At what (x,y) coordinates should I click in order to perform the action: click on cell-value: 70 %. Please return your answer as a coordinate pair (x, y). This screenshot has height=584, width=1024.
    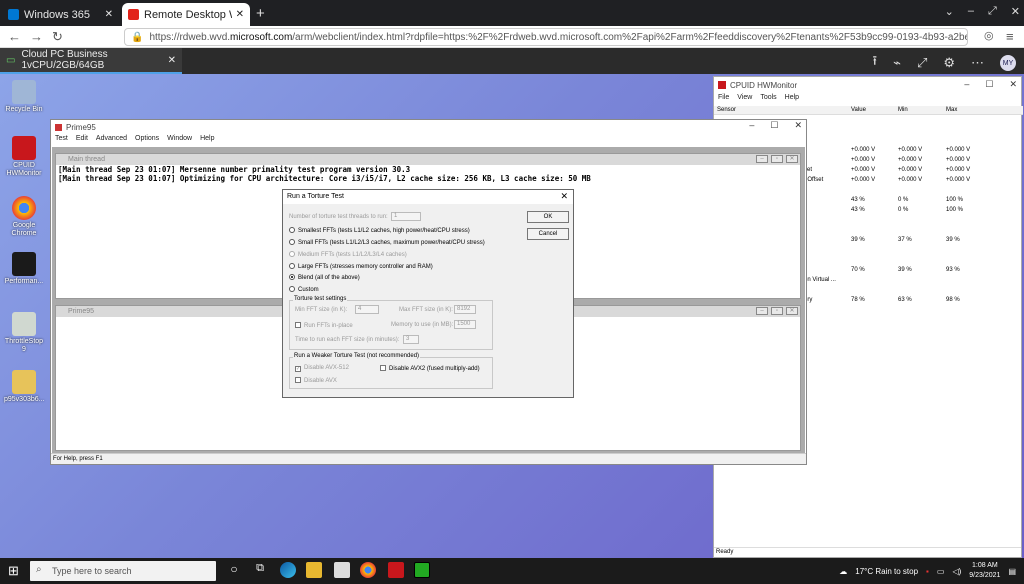
    Looking at the image, I should click on (858, 270).